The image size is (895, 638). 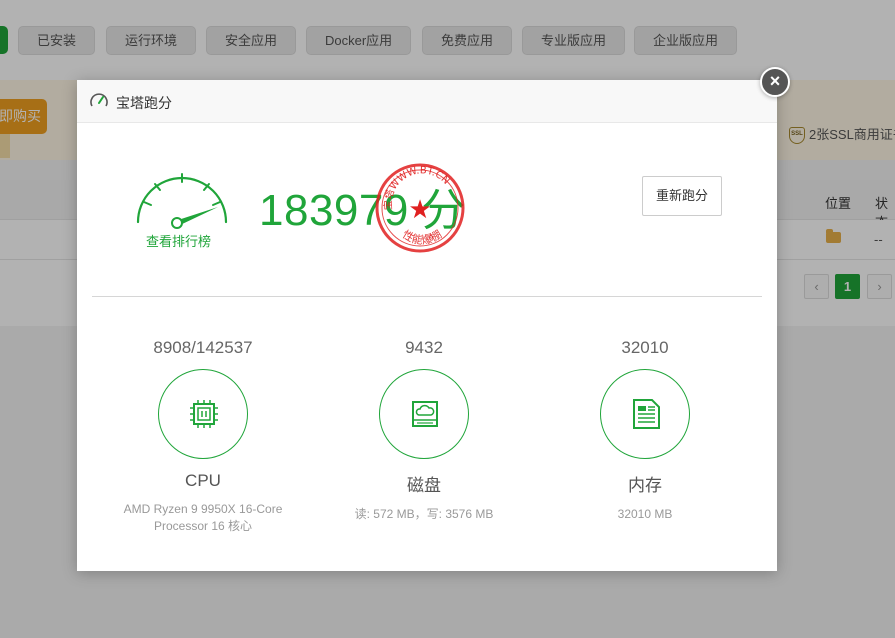 I want to click on metric-memory: 32010 内存 32010 MB, so click(x=645, y=430).